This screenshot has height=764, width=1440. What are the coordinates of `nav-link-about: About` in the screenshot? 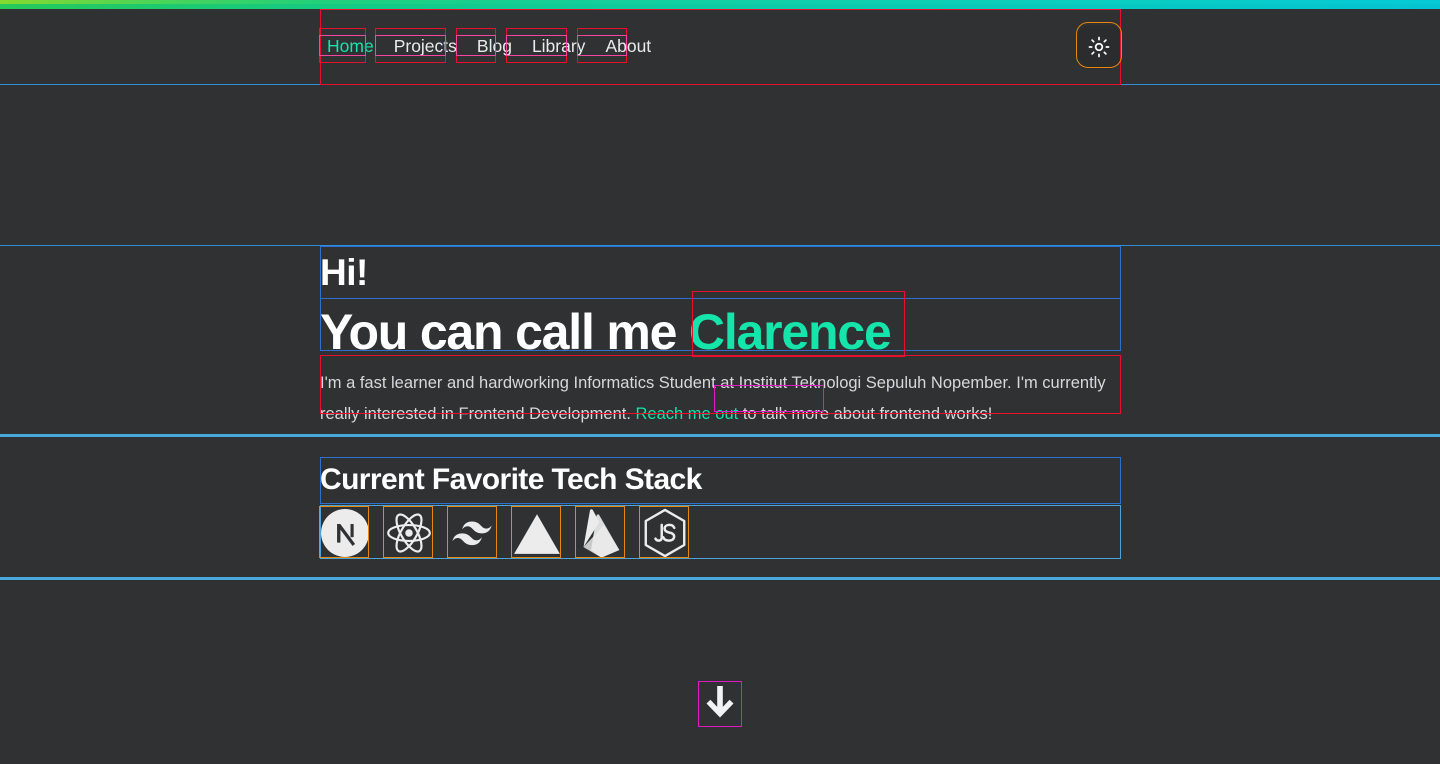 It's located at (628, 46).